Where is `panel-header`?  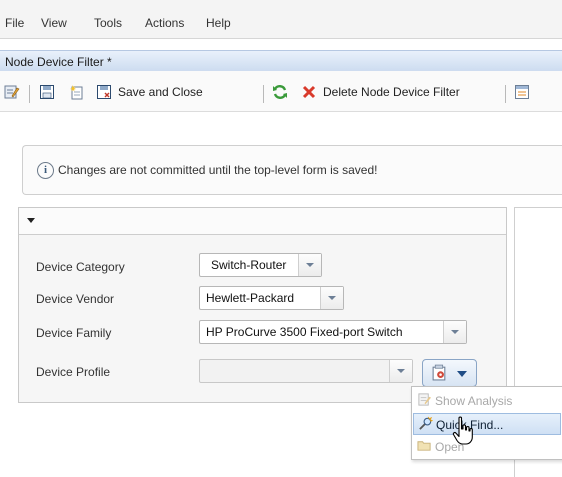
panel-header is located at coordinates (262, 221).